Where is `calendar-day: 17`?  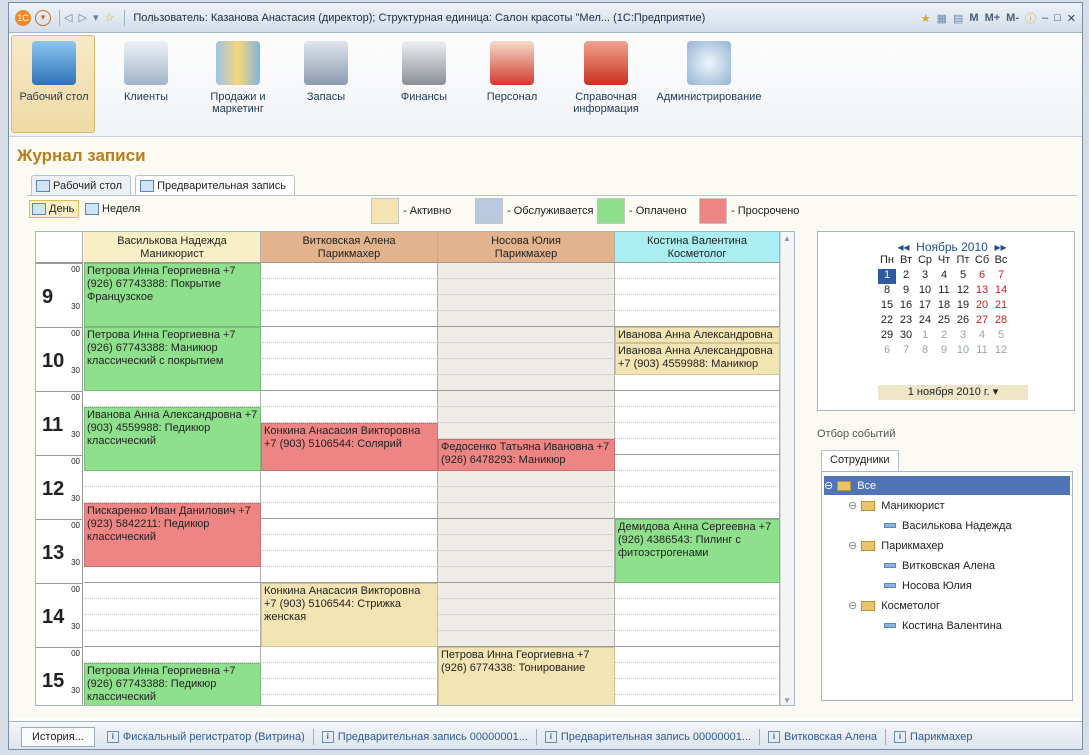 calendar-day: 17 is located at coordinates (925, 306).